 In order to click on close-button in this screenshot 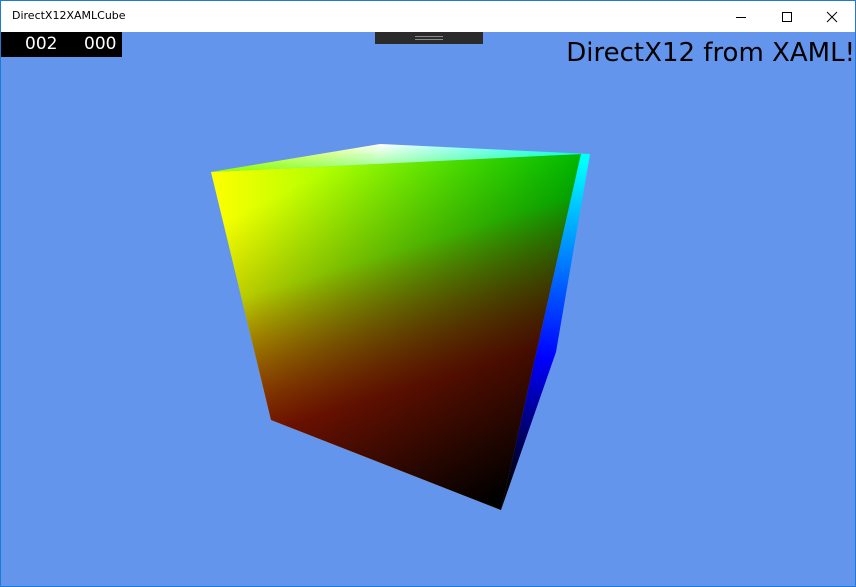, I will do `click(832, 16)`.